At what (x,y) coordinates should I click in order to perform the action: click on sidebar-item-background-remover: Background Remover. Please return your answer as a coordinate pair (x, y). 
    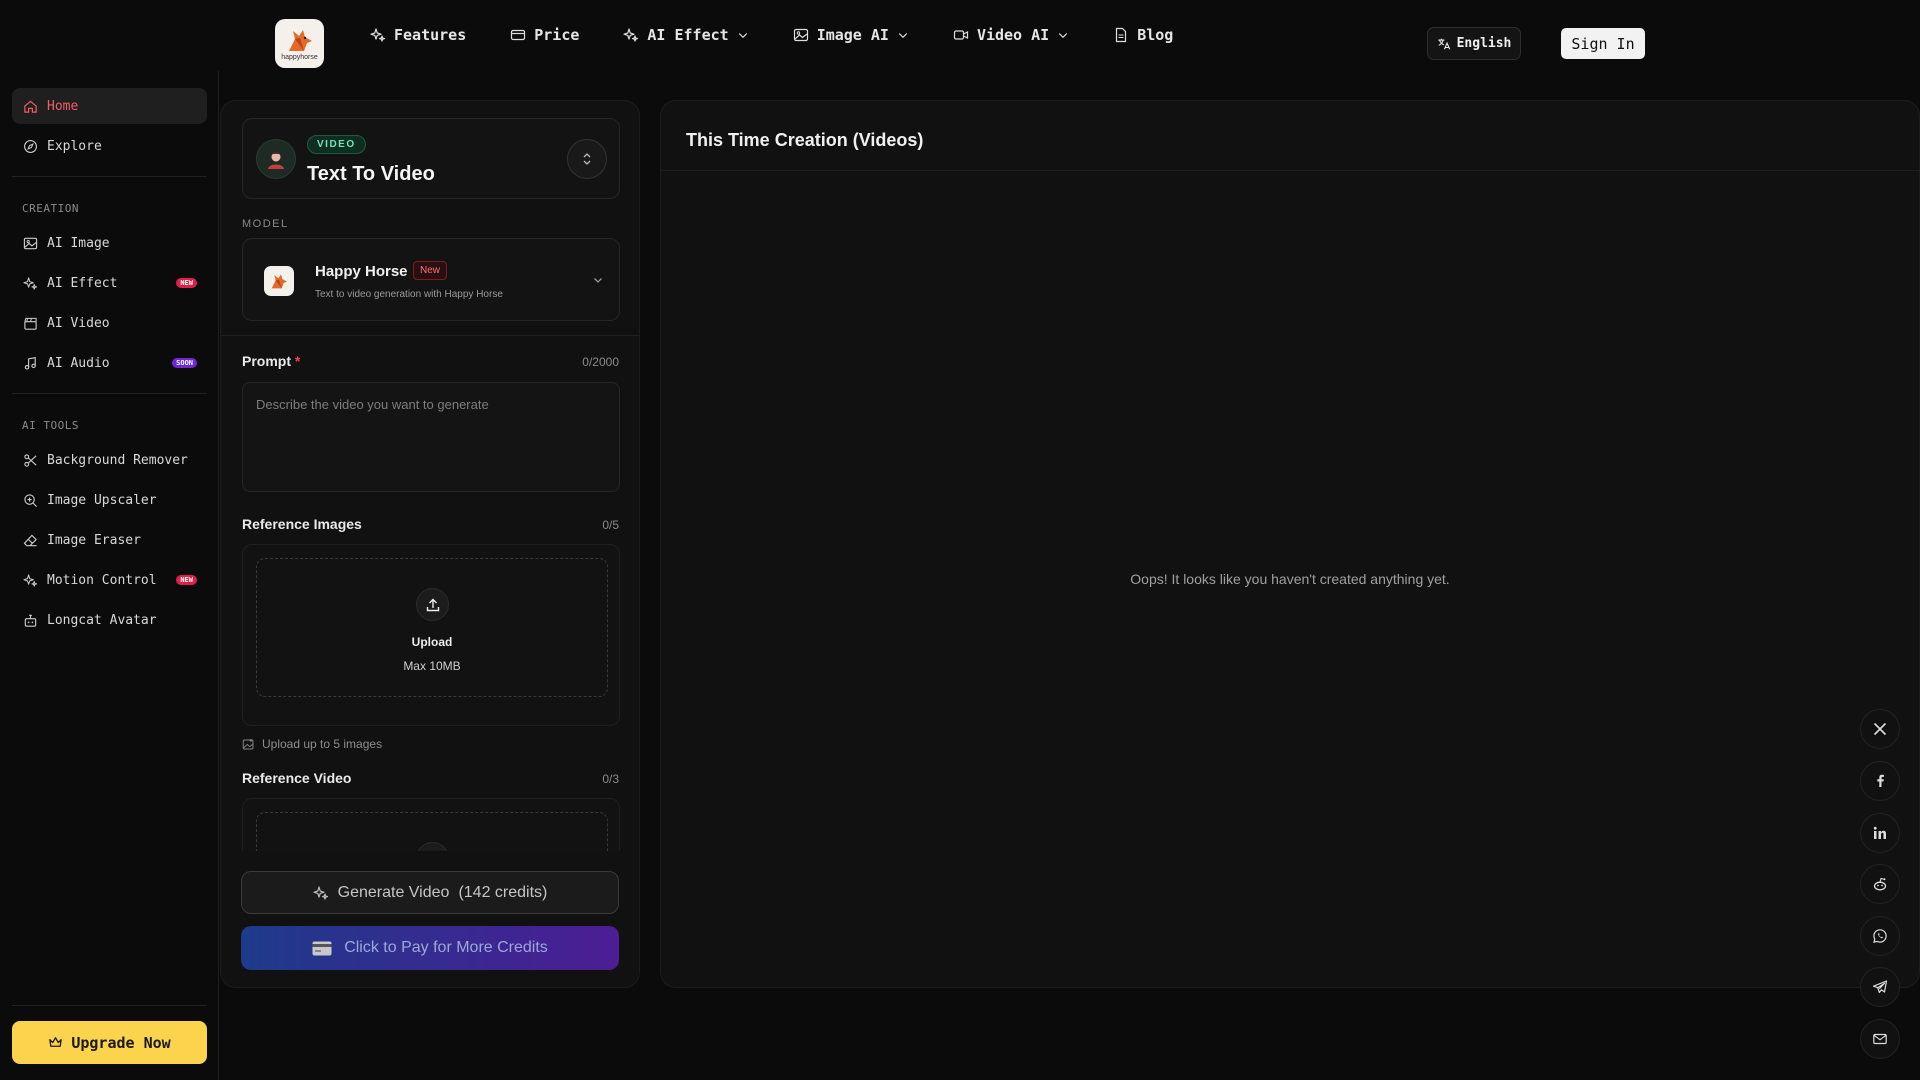
    Looking at the image, I should click on (109, 460).